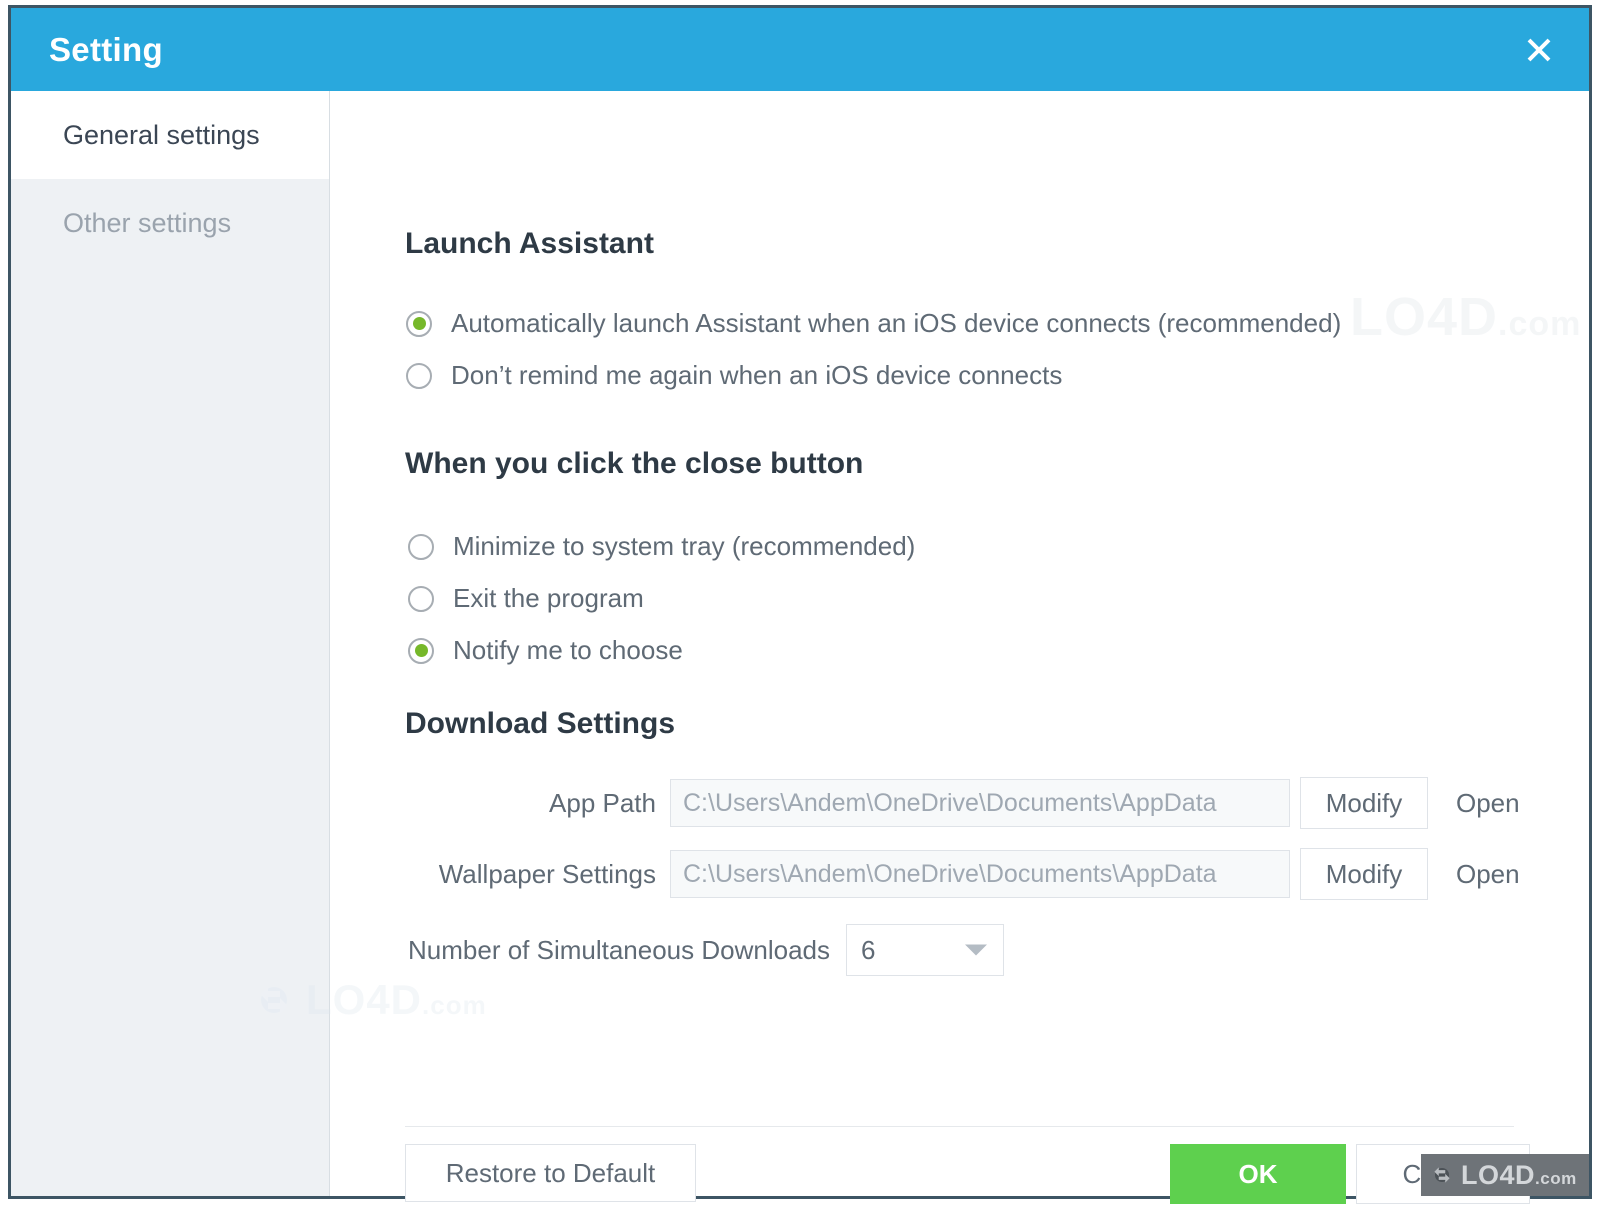 The height and width of the screenshot is (1205, 1600). What do you see at coordinates (547, 873) in the screenshot?
I see `wallpaper-settings-label: Wallpaper Settings` at bounding box center [547, 873].